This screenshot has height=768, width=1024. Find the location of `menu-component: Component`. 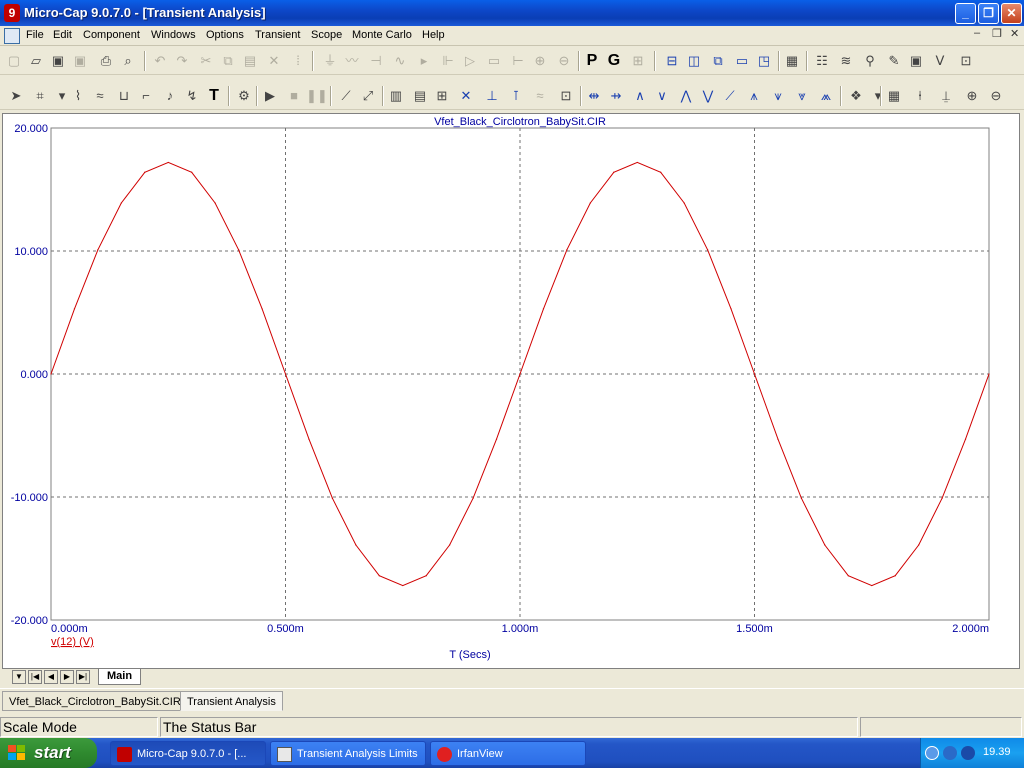

menu-component: Component is located at coordinates (111, 35).